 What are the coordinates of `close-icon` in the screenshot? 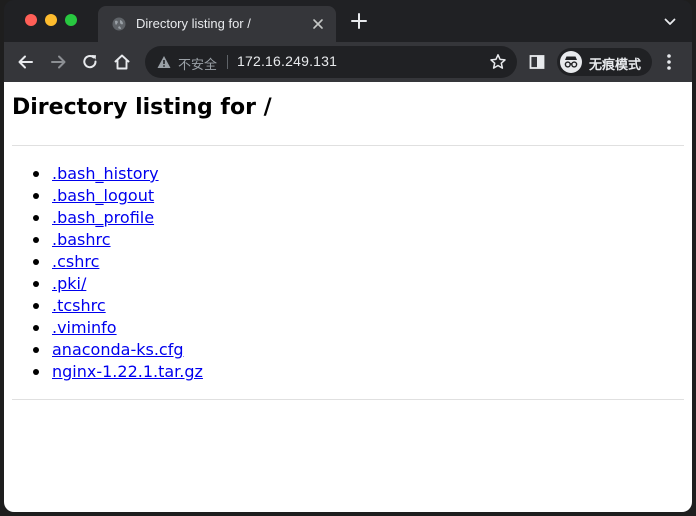 It's located at (318, 24).